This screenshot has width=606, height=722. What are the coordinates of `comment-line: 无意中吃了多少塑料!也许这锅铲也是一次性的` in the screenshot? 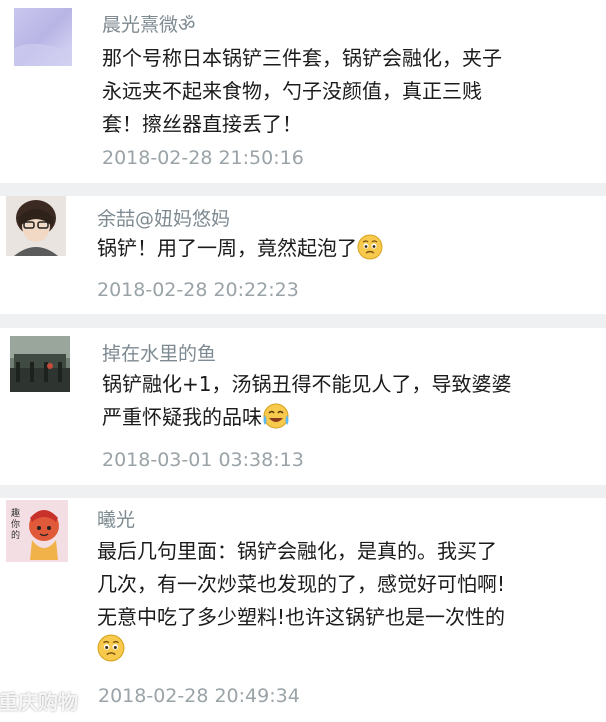 It's located at (301, 617).